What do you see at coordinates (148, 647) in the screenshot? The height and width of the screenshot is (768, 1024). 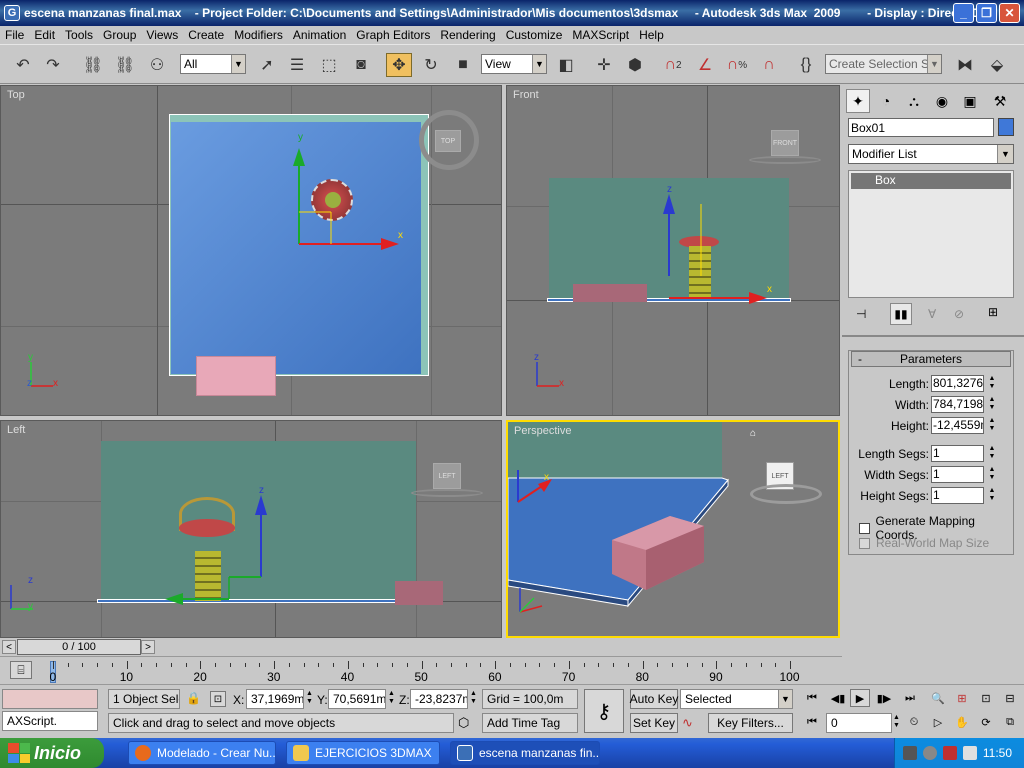 I see `time-slider-next-button: >` at bounding box center [148, 647].